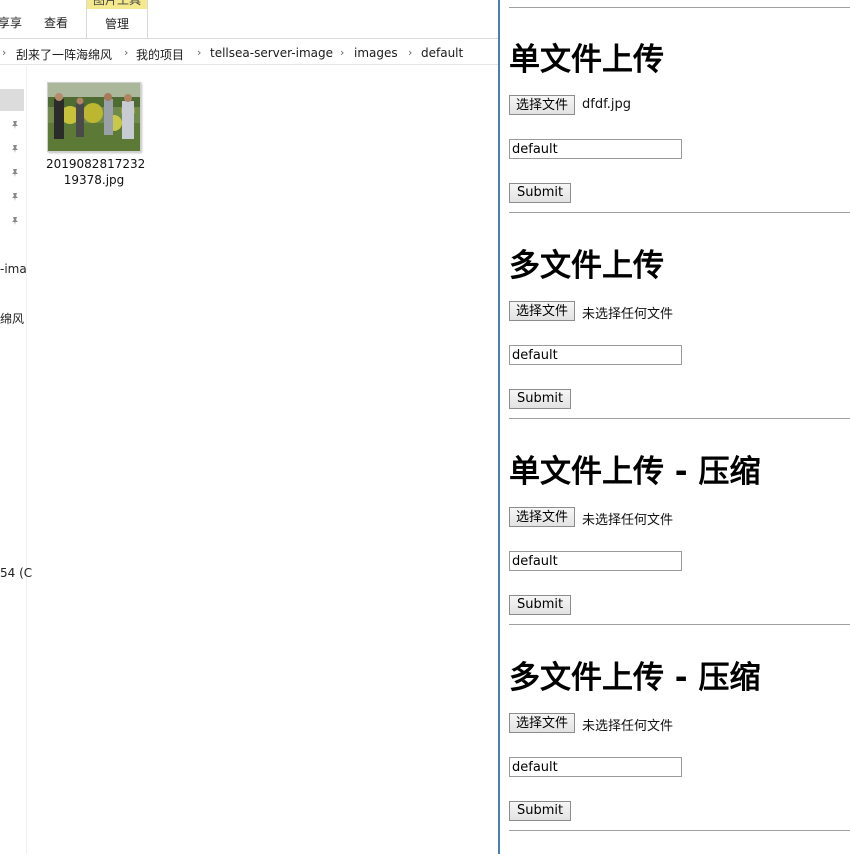 This screenshot has height=854, width=850. I want to click on tab-share: 享享, so click(11, 22).